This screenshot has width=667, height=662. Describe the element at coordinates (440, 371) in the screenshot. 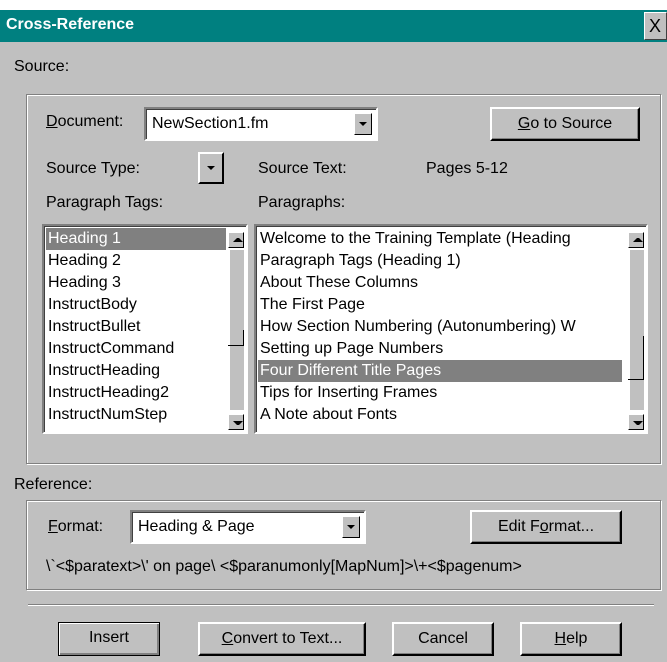

I see `list-item: Four Different Title Pages` at that location.